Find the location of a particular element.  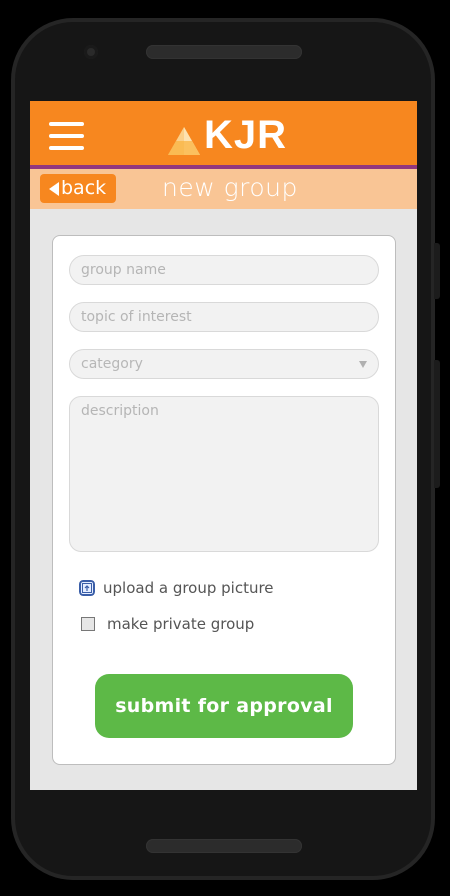

app-logo: KJR is located at coordinates (226, 135).